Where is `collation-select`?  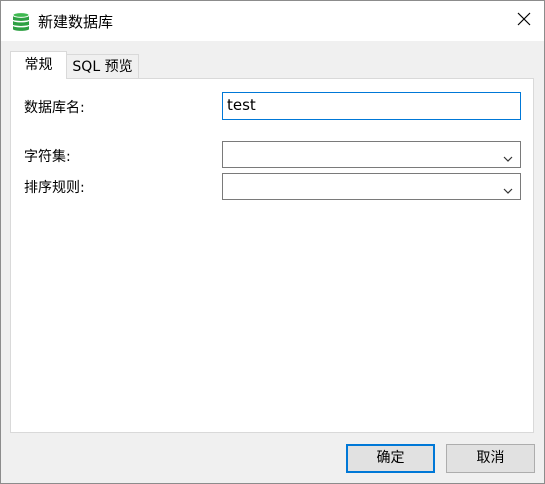
collation-select is located at coordinates (371, 186).